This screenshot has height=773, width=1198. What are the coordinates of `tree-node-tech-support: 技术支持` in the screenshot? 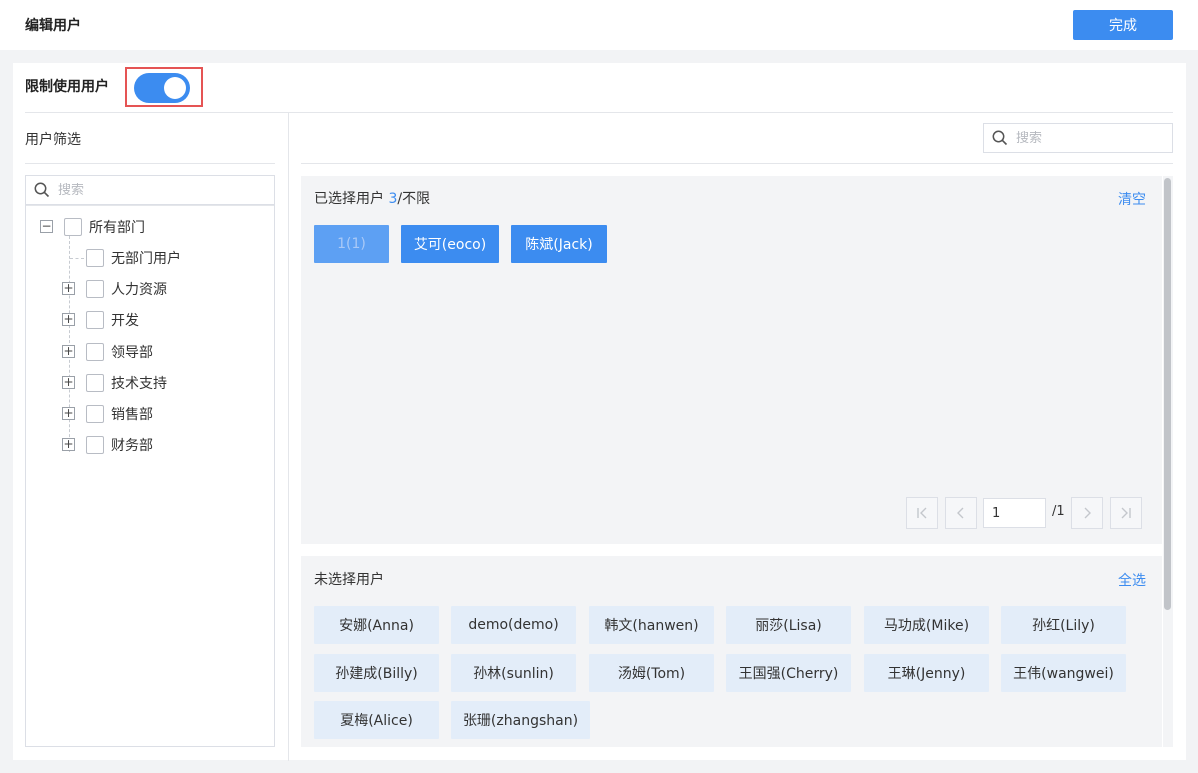 It's located at (126, 383).